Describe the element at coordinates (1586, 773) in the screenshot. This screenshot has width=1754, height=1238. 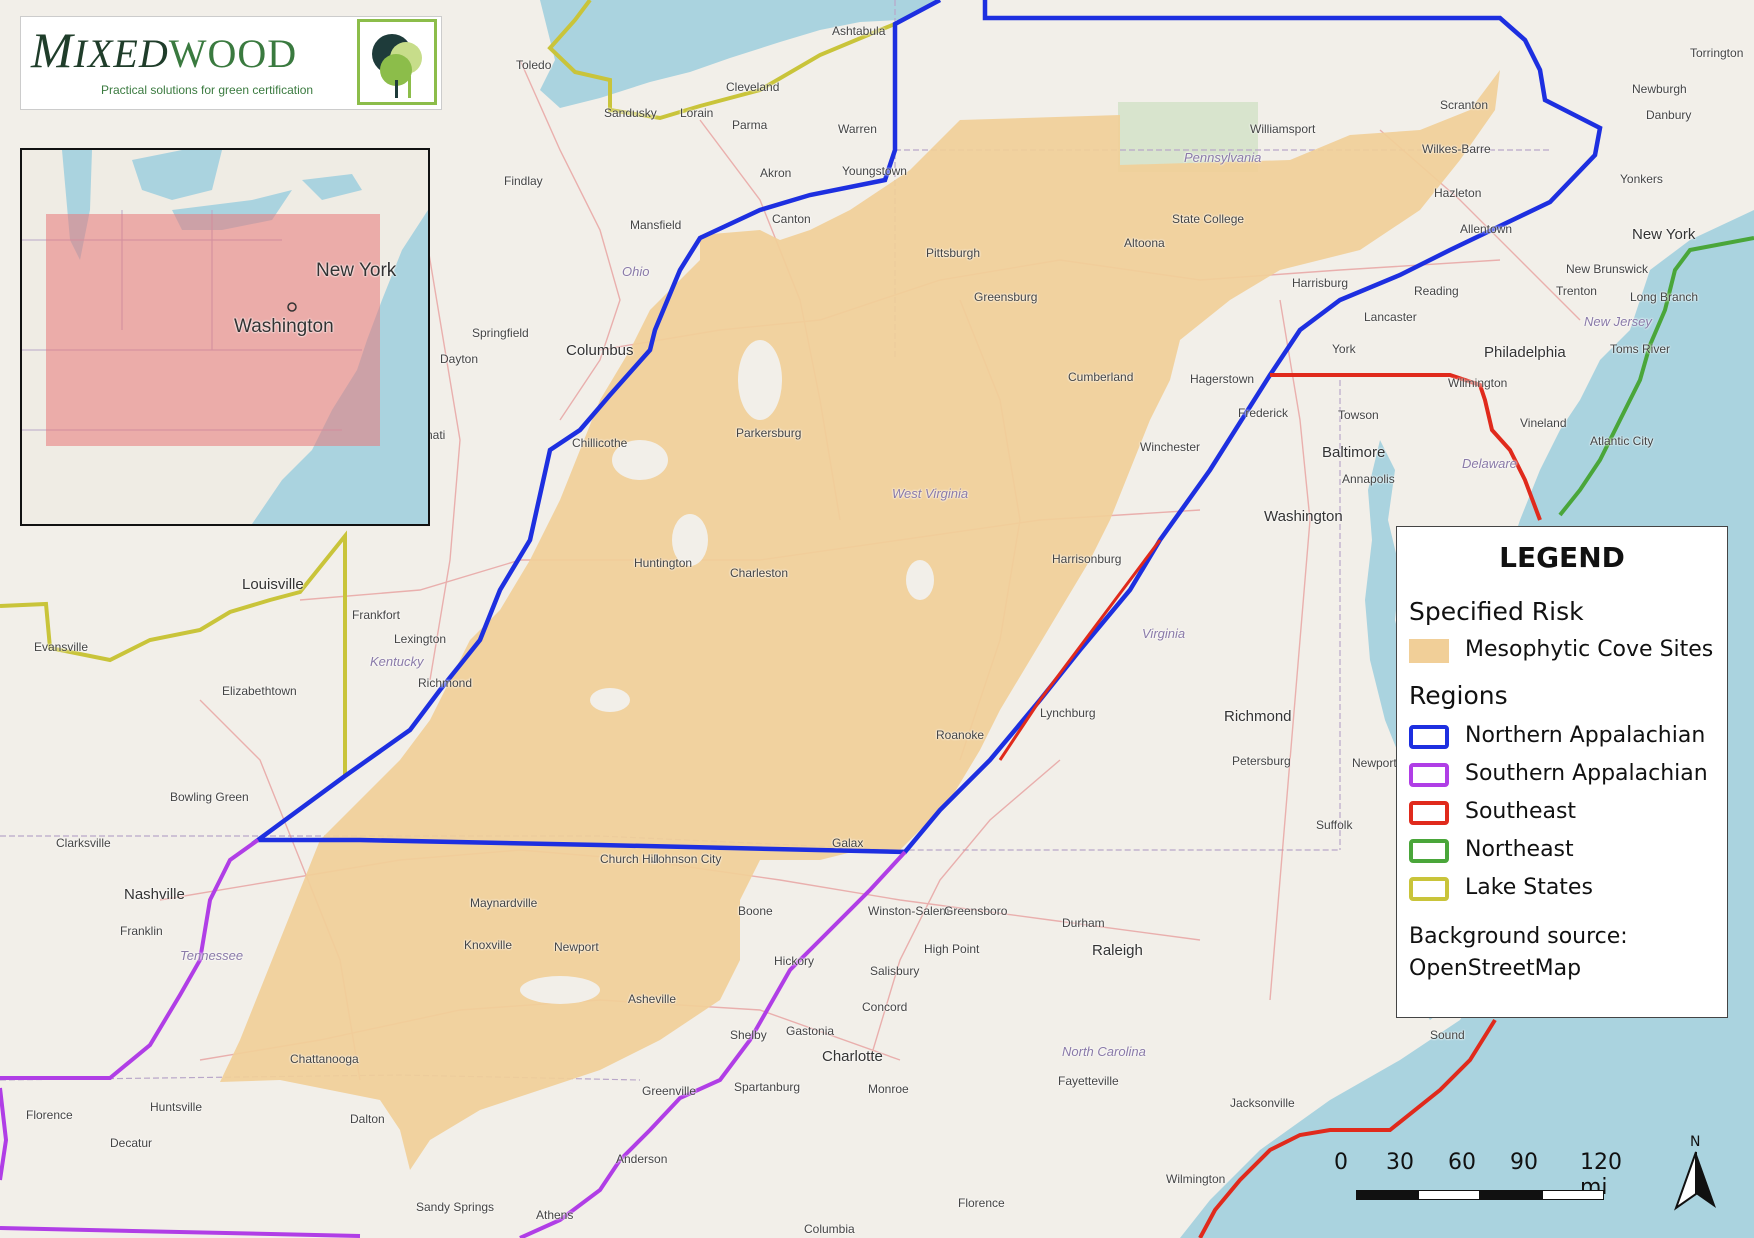
I see `legend-label: Southern Appalachian` at that location.